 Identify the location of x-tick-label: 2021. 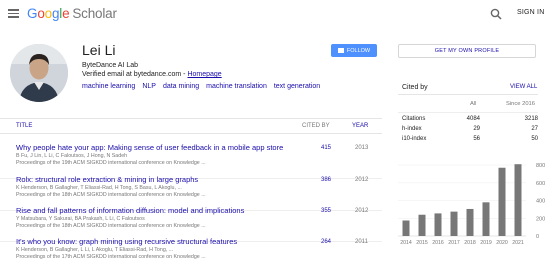
(518, 243).